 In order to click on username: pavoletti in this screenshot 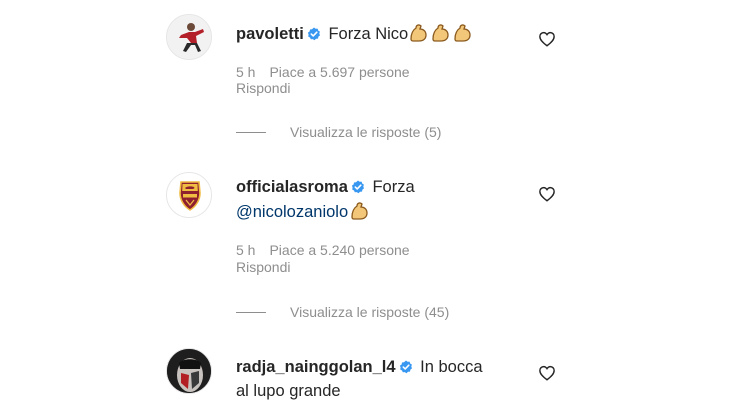, I will do `click(270, 34)`.